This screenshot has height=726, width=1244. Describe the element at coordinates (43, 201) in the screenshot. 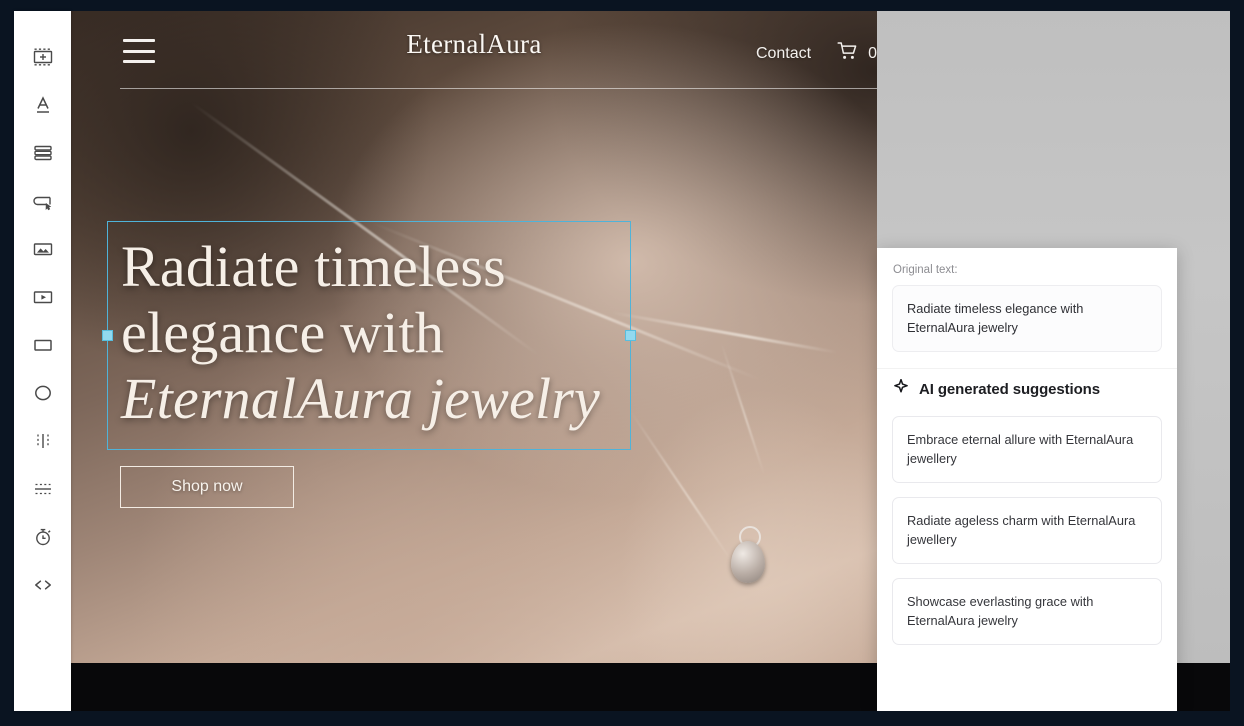

I see `button-link-icon` at that location.